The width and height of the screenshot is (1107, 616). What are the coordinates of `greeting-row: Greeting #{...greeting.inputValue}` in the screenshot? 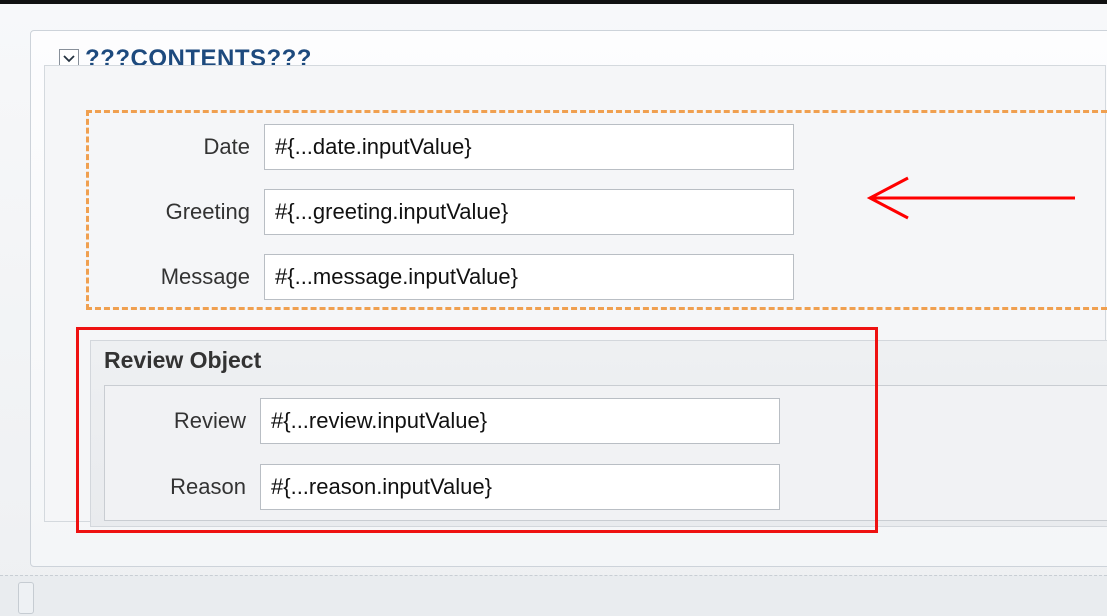 It's located at (442, 212).